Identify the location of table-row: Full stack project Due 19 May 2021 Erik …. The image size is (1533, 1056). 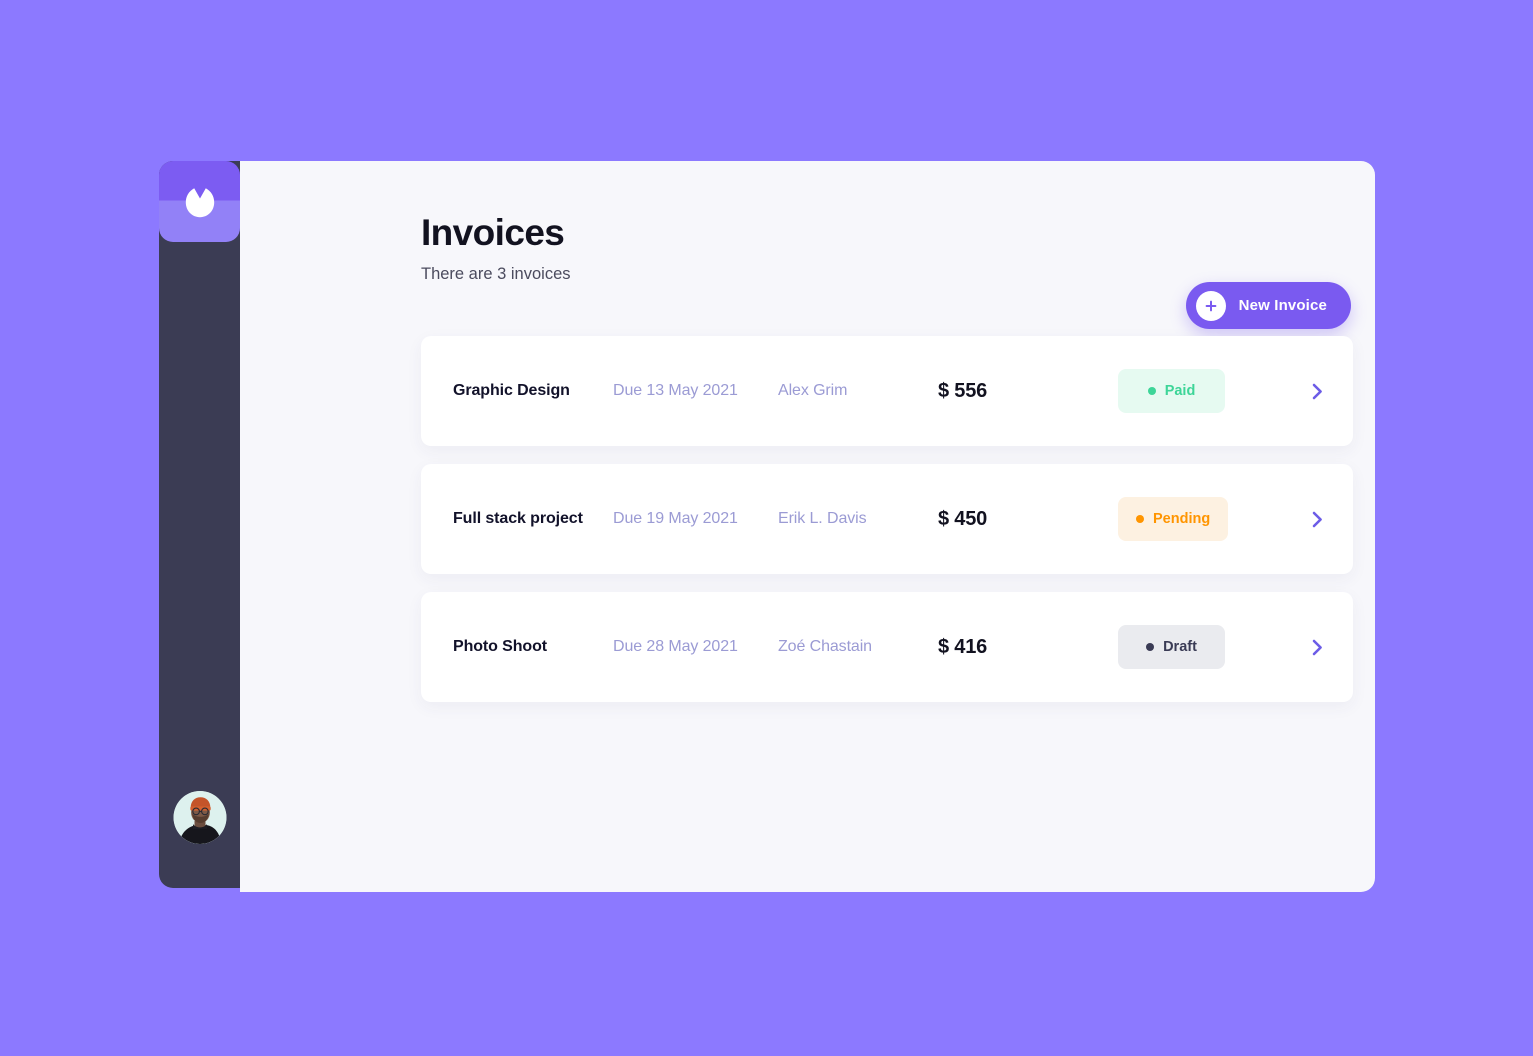
(887, 519).